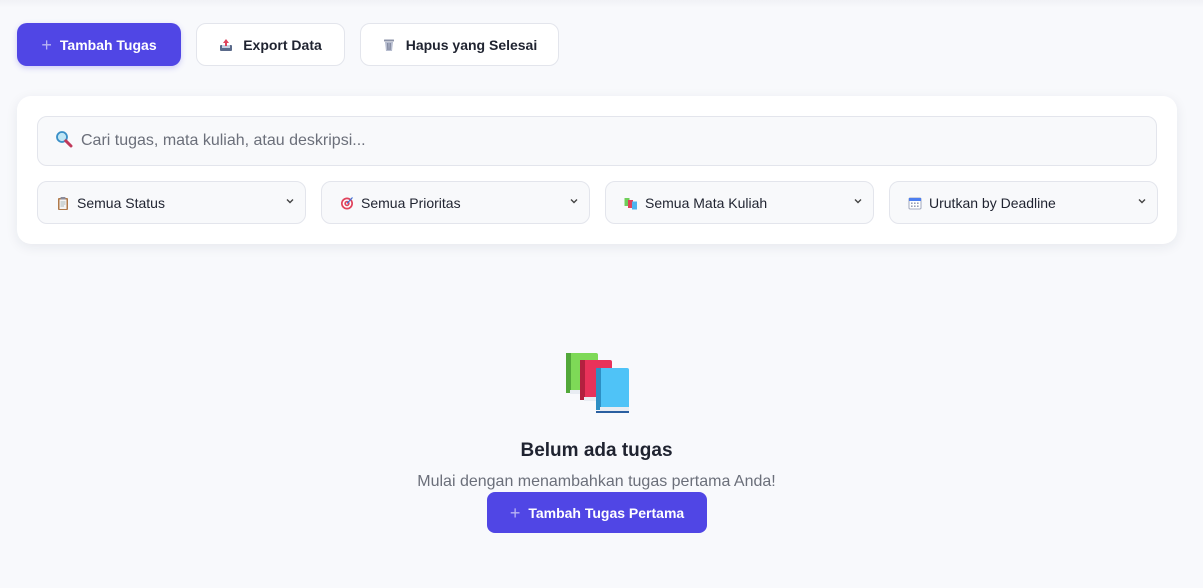  I want to click on wastebasket-icon, so click(389, 45).